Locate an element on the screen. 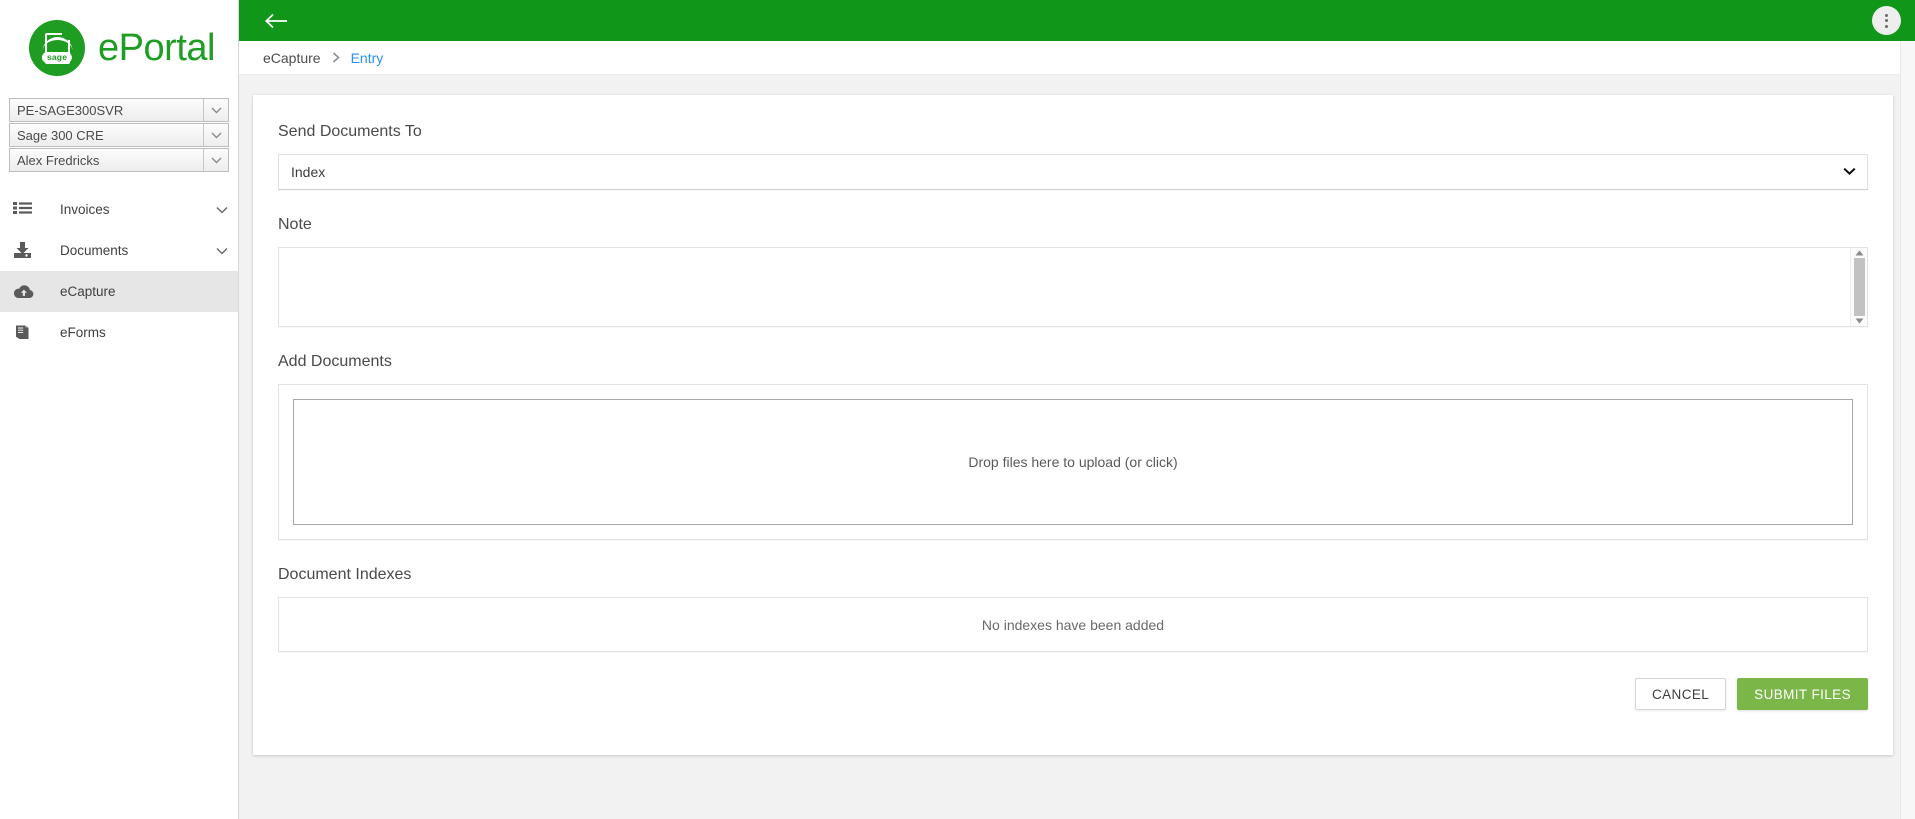 This screenshot has width=1915, height=819. sidebar-item-documents: Documents is located at coordinates (119, 250).